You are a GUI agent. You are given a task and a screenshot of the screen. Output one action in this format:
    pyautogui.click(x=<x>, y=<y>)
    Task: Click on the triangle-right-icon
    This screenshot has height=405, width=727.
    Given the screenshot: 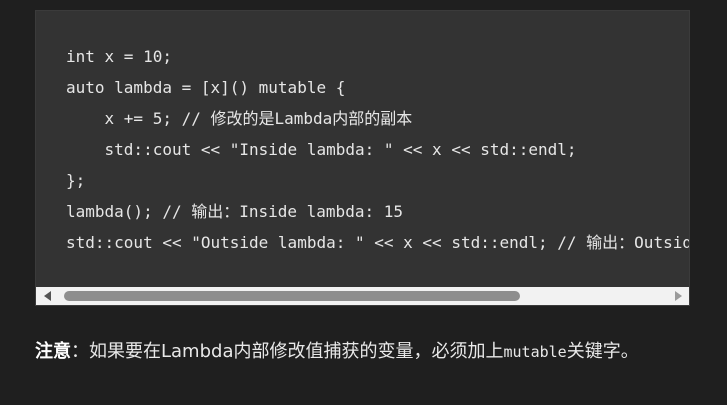 What is the action you would take?
    pyautogui.click(x=678, y=296)
    